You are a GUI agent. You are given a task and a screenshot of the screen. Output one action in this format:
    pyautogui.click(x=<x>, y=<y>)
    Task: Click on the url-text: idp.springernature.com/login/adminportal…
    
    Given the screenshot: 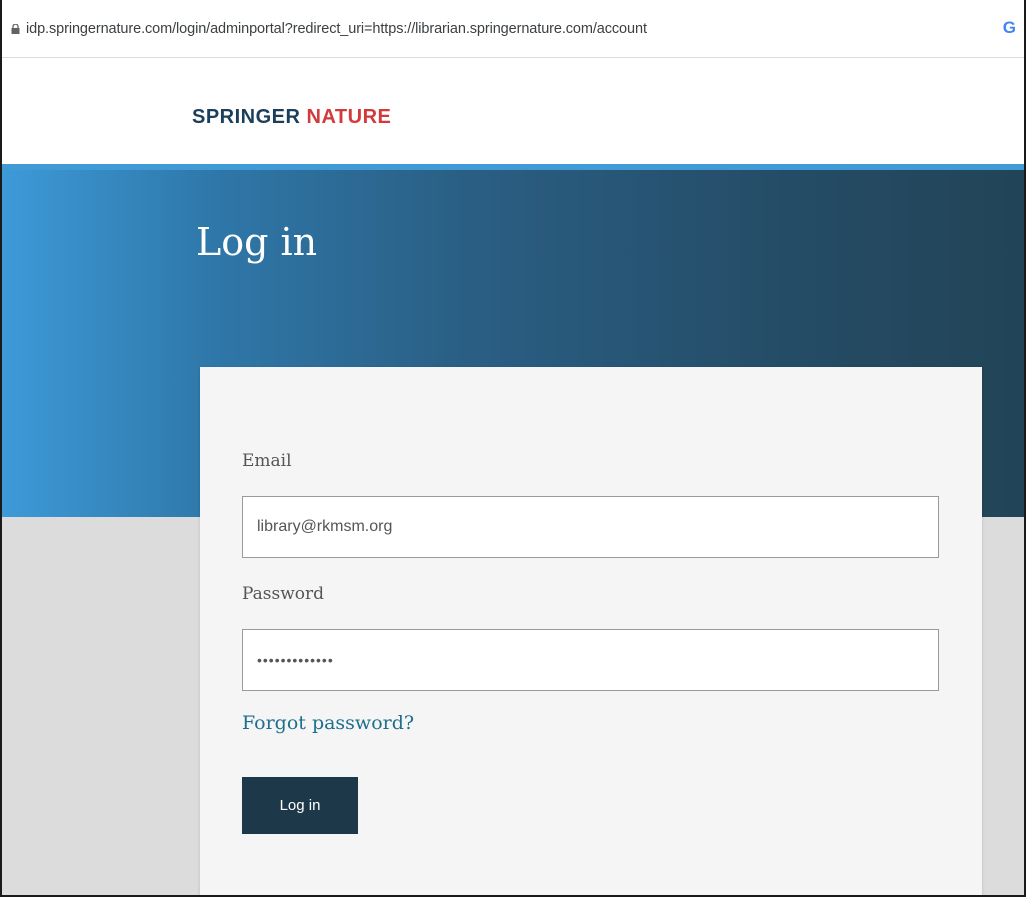 What is the action you would take?
    pyautogui.click(x=336, y=29)
    